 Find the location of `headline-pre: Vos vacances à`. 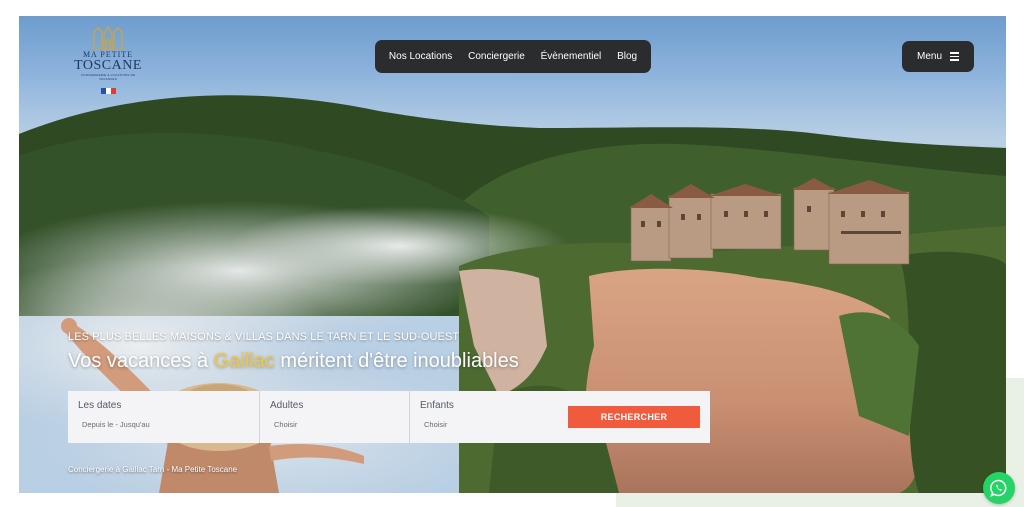

headline-pre: Vos vacances à is located at coordinates (141, 361).